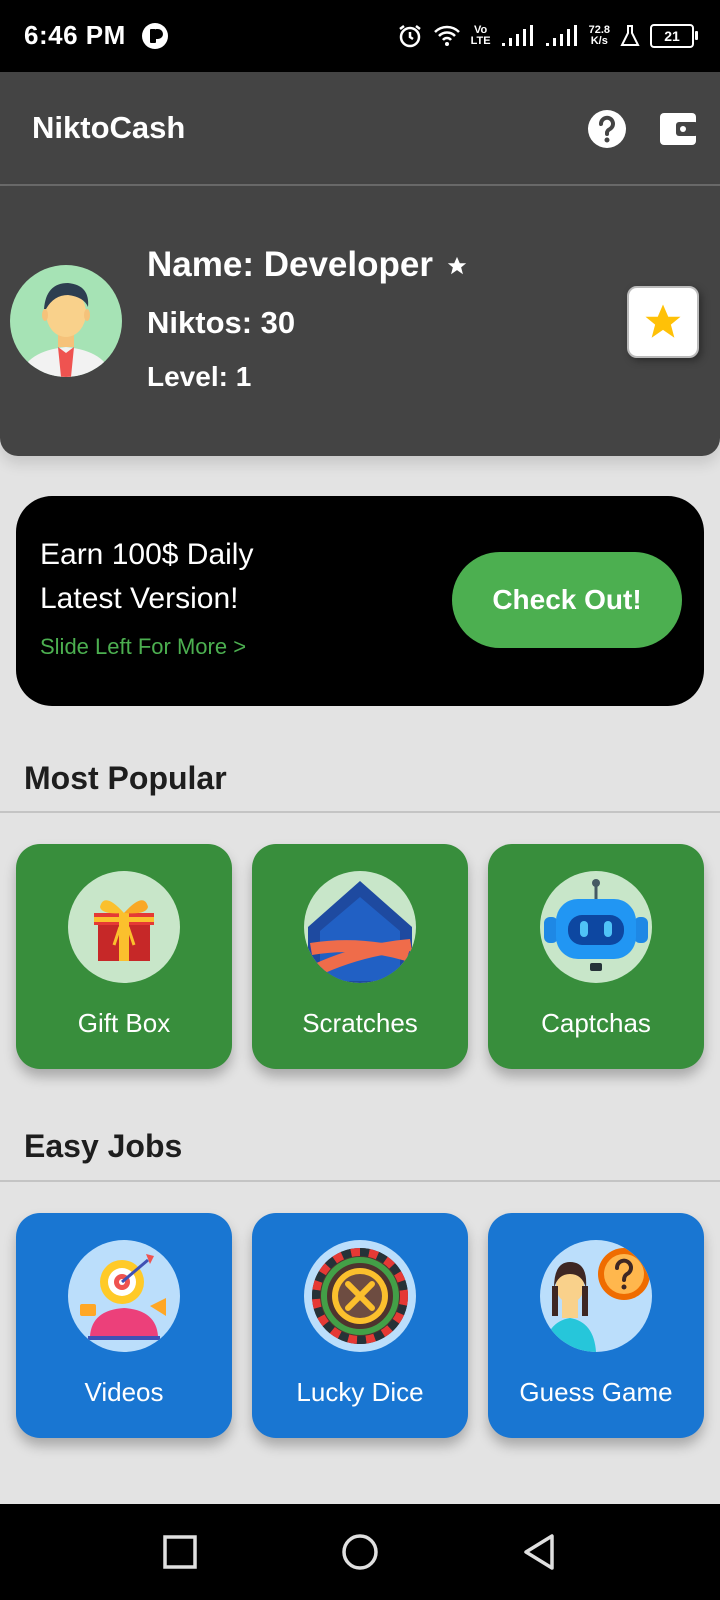 This screenshot has width=720, height=1600. I want to click on battery-indicator: 21, so click(674, 36).